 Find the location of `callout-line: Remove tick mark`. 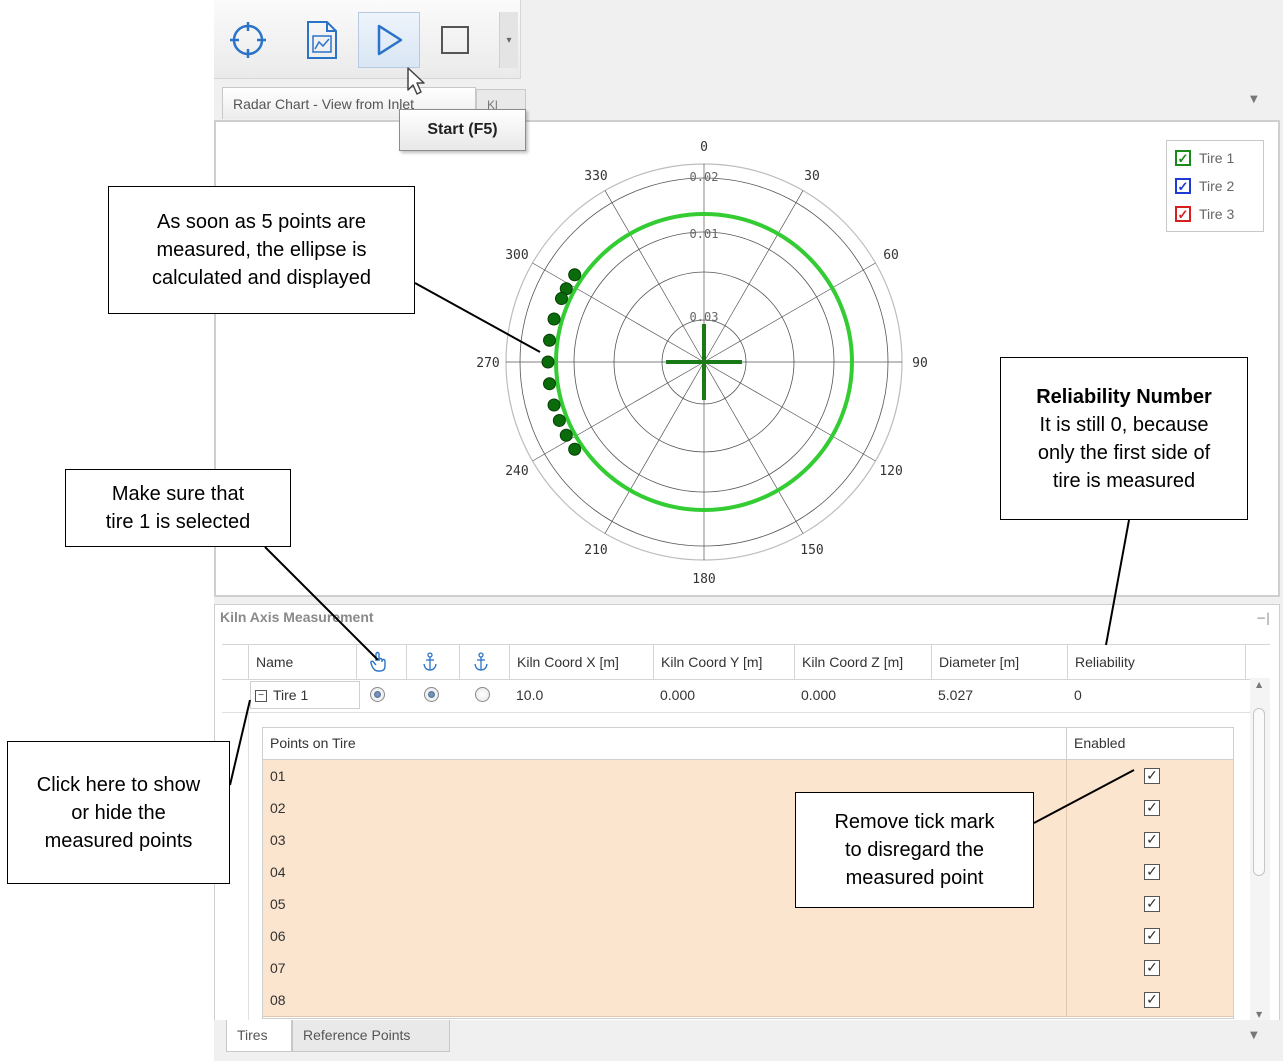

callout-line: Remove tick mark is located at coordinates (914, 822).